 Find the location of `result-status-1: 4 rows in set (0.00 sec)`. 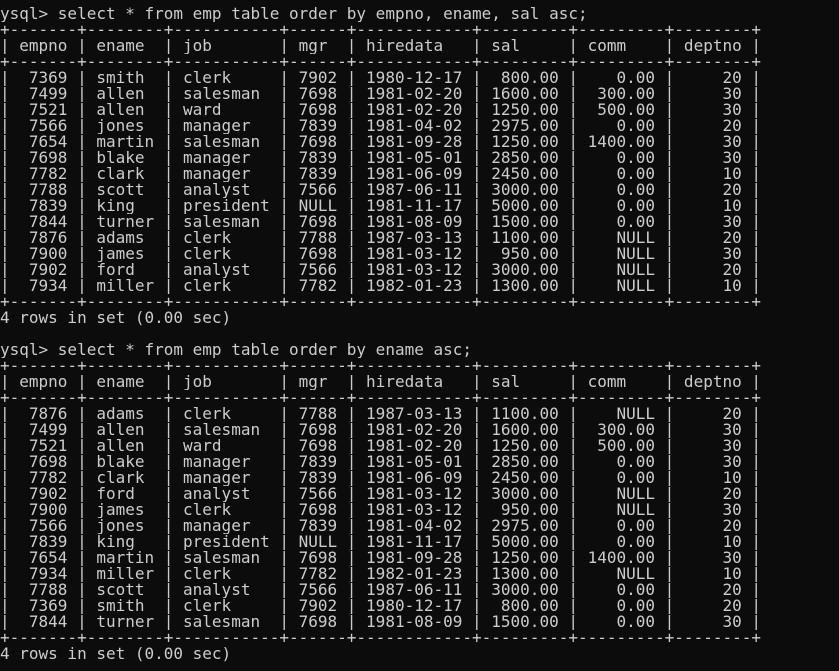

result-status-1: 4 rows in set (0.00 sec) is located at coordinates (116, 318).